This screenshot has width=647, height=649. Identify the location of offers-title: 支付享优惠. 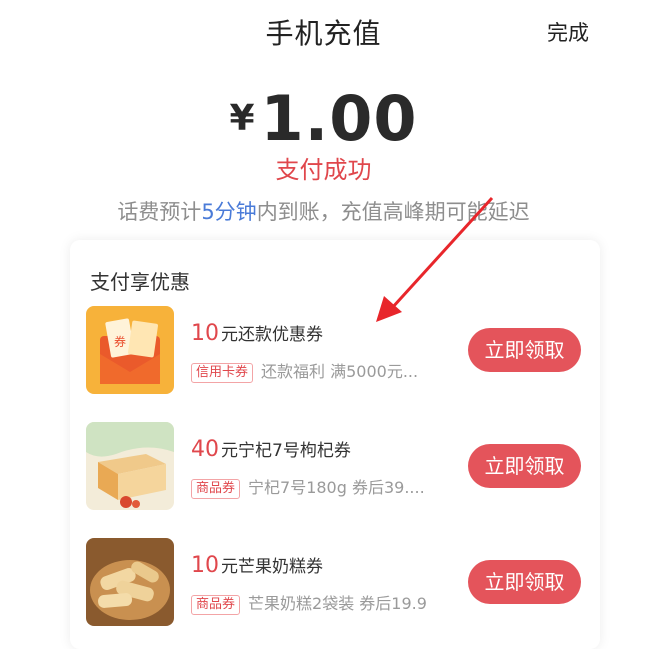
(140, 282).